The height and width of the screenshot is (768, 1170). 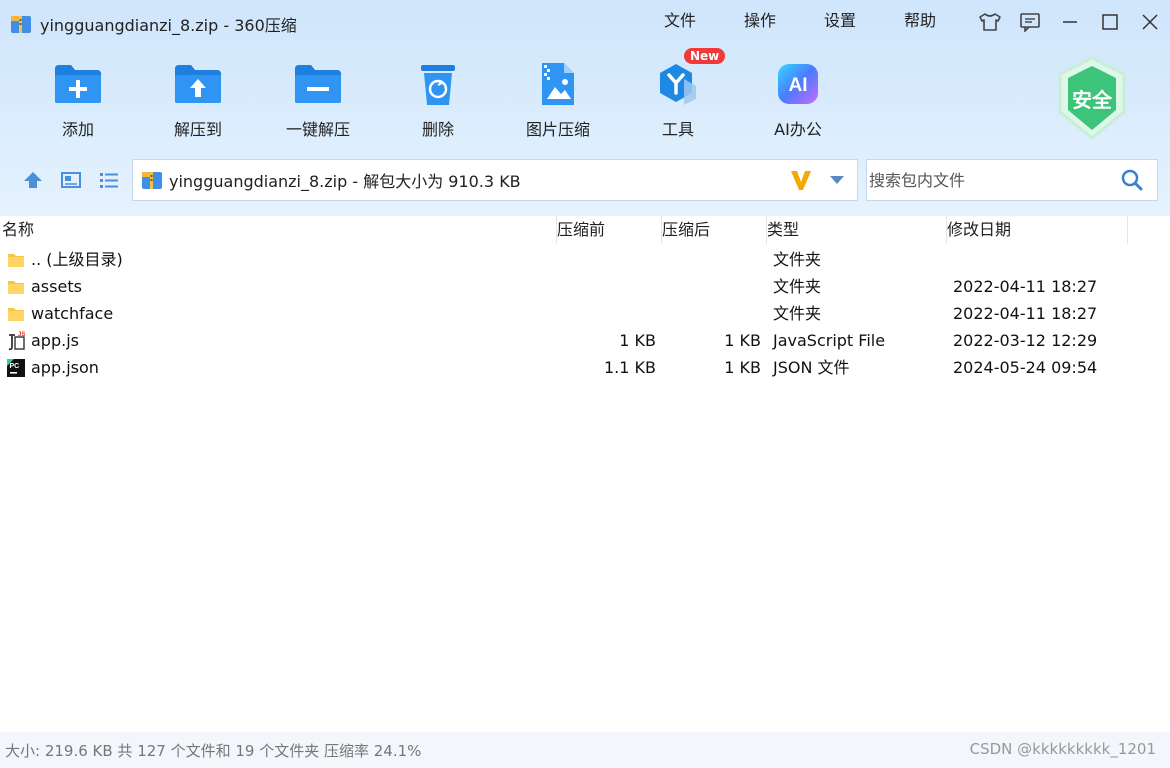 I want to click on watermark-text: CSDN @kkkkkkkkk_1201, so click(x=1062, y=749).